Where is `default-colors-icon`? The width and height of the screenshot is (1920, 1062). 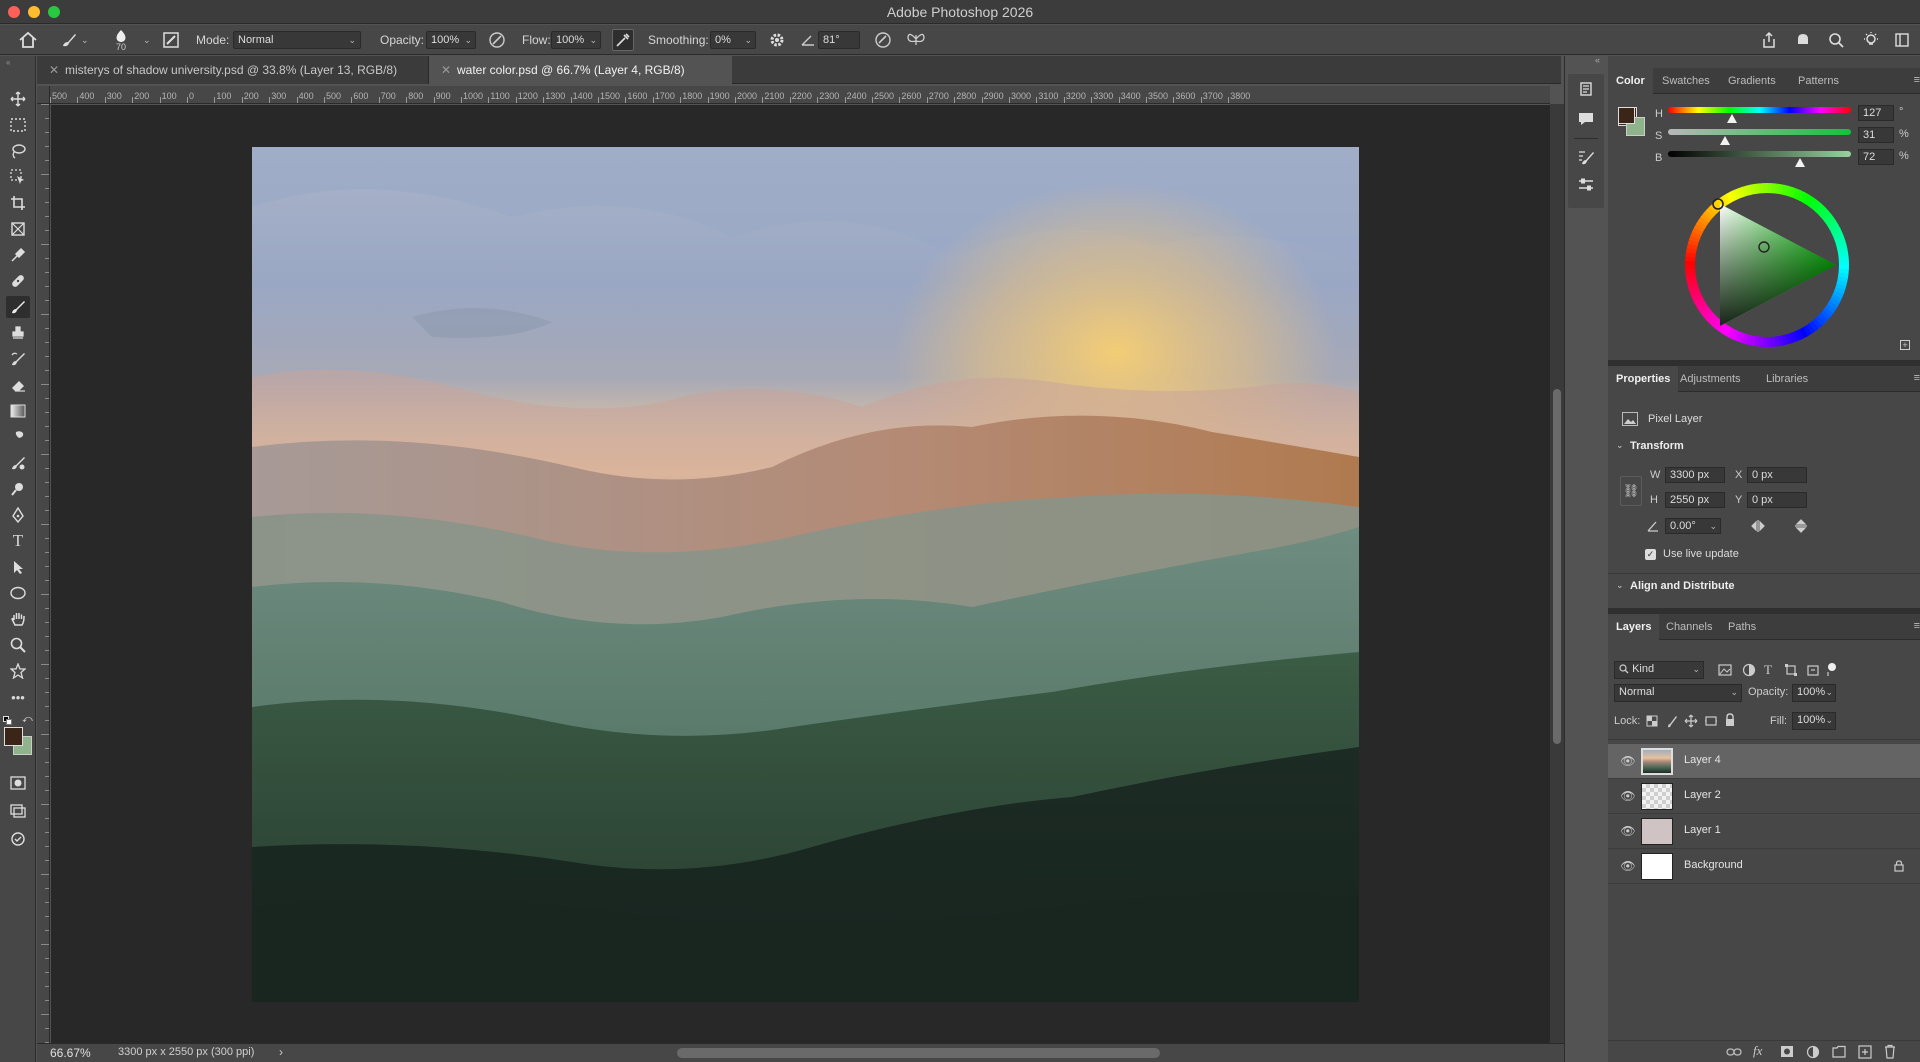 default-colors-icon is located at coordinates (7, 720).